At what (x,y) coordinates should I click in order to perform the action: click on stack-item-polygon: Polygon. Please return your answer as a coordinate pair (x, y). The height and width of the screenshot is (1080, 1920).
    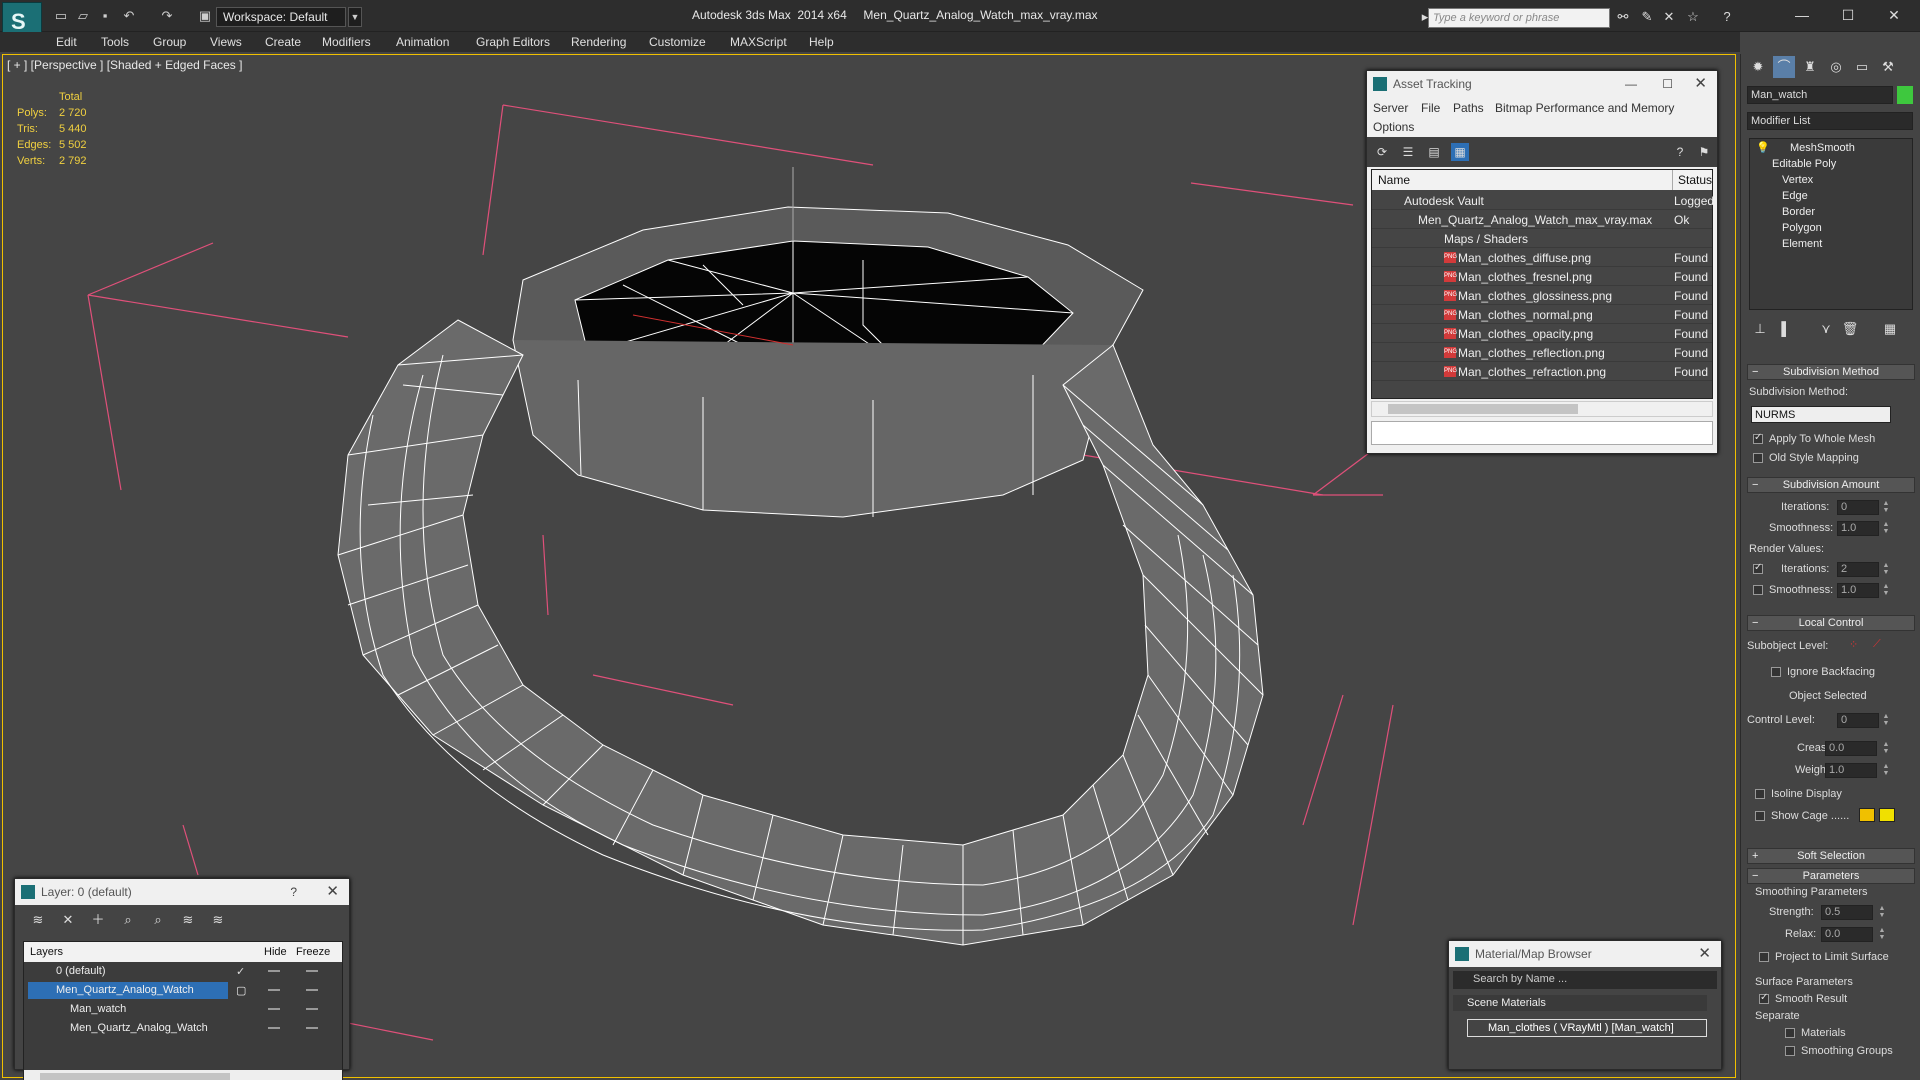
    Looking at the image, I should click on (1802, 228).